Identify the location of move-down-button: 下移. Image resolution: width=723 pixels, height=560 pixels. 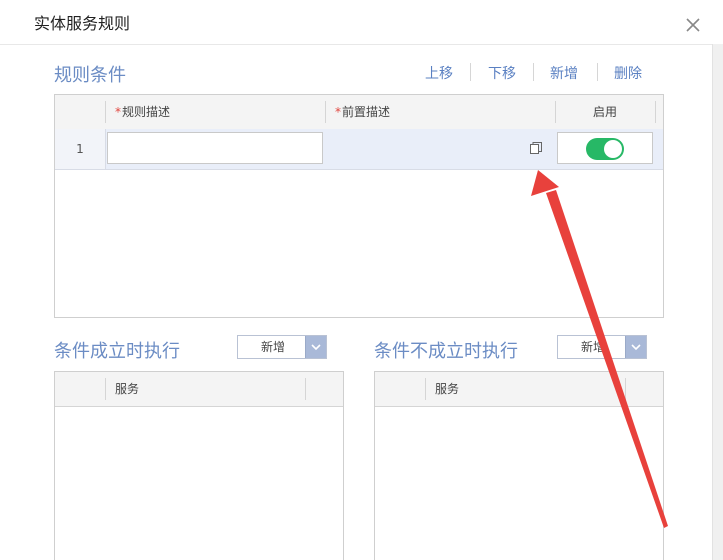
(502, 73).